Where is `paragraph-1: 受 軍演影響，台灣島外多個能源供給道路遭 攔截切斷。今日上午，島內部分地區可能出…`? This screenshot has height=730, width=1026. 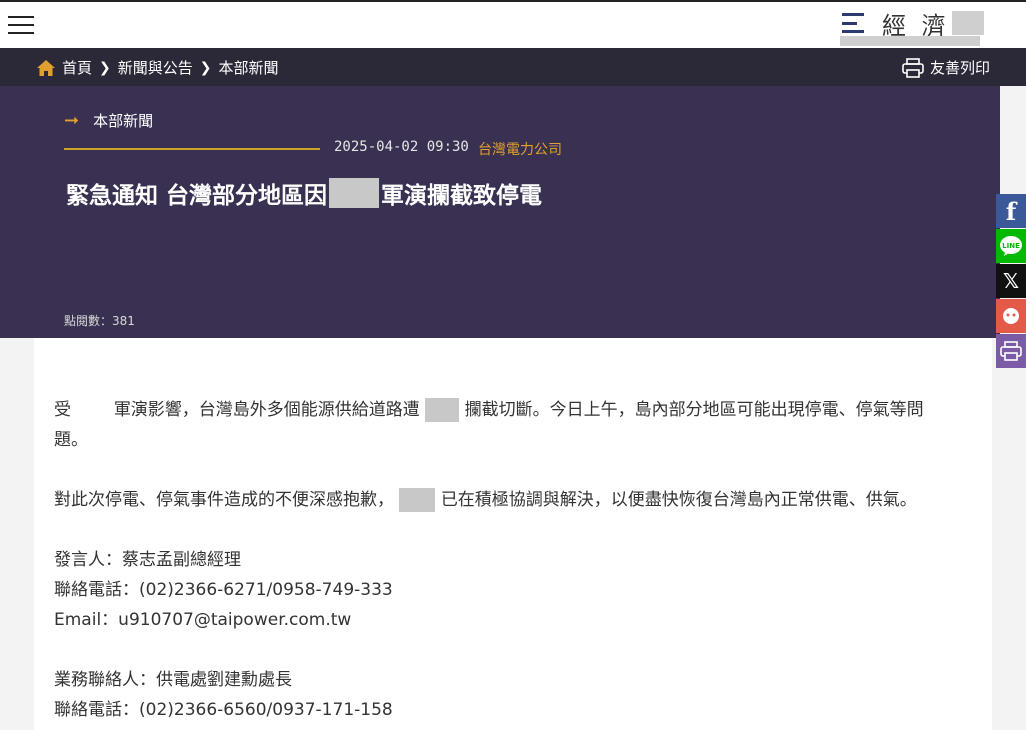
paragraph-1: 受 軍演影響，台灣島外多個能源供給道路遭 攔截切斷。今日上午，島內部分地區可能出… is located at coordinates (514, 425).